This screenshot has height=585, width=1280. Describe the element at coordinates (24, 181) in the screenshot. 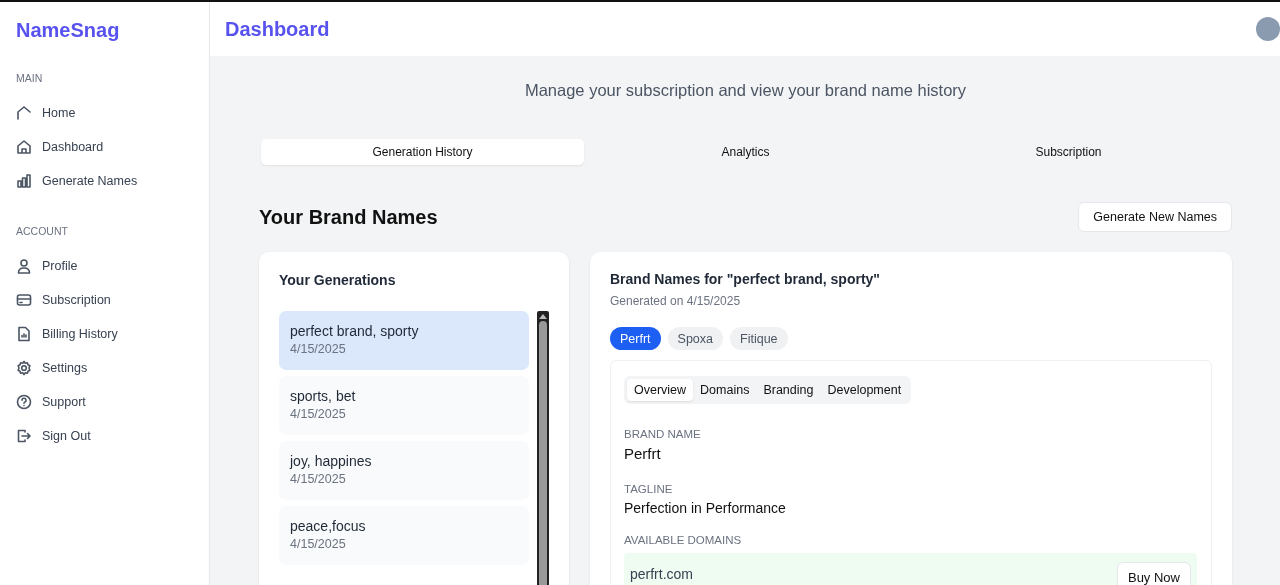

I see `bar-chart-icon` at that location.